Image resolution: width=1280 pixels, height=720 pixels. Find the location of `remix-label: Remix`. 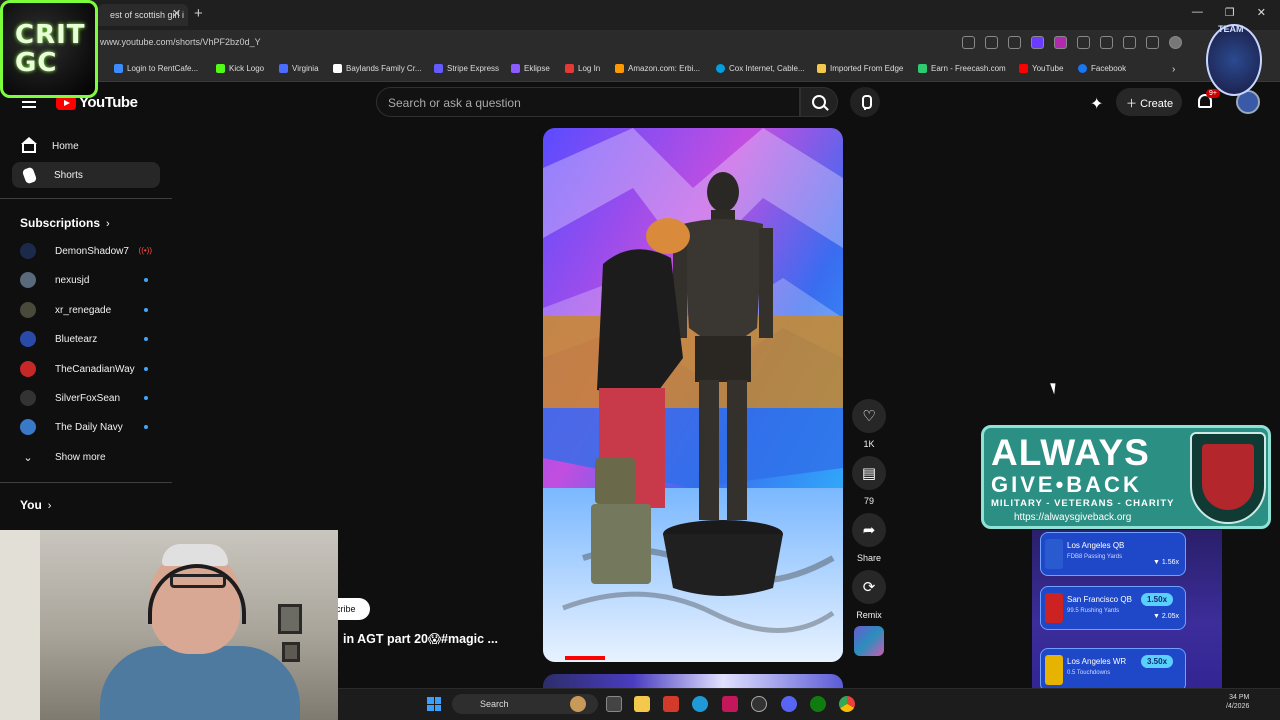

remix-label: Remix is located at coordinates (869, 615).